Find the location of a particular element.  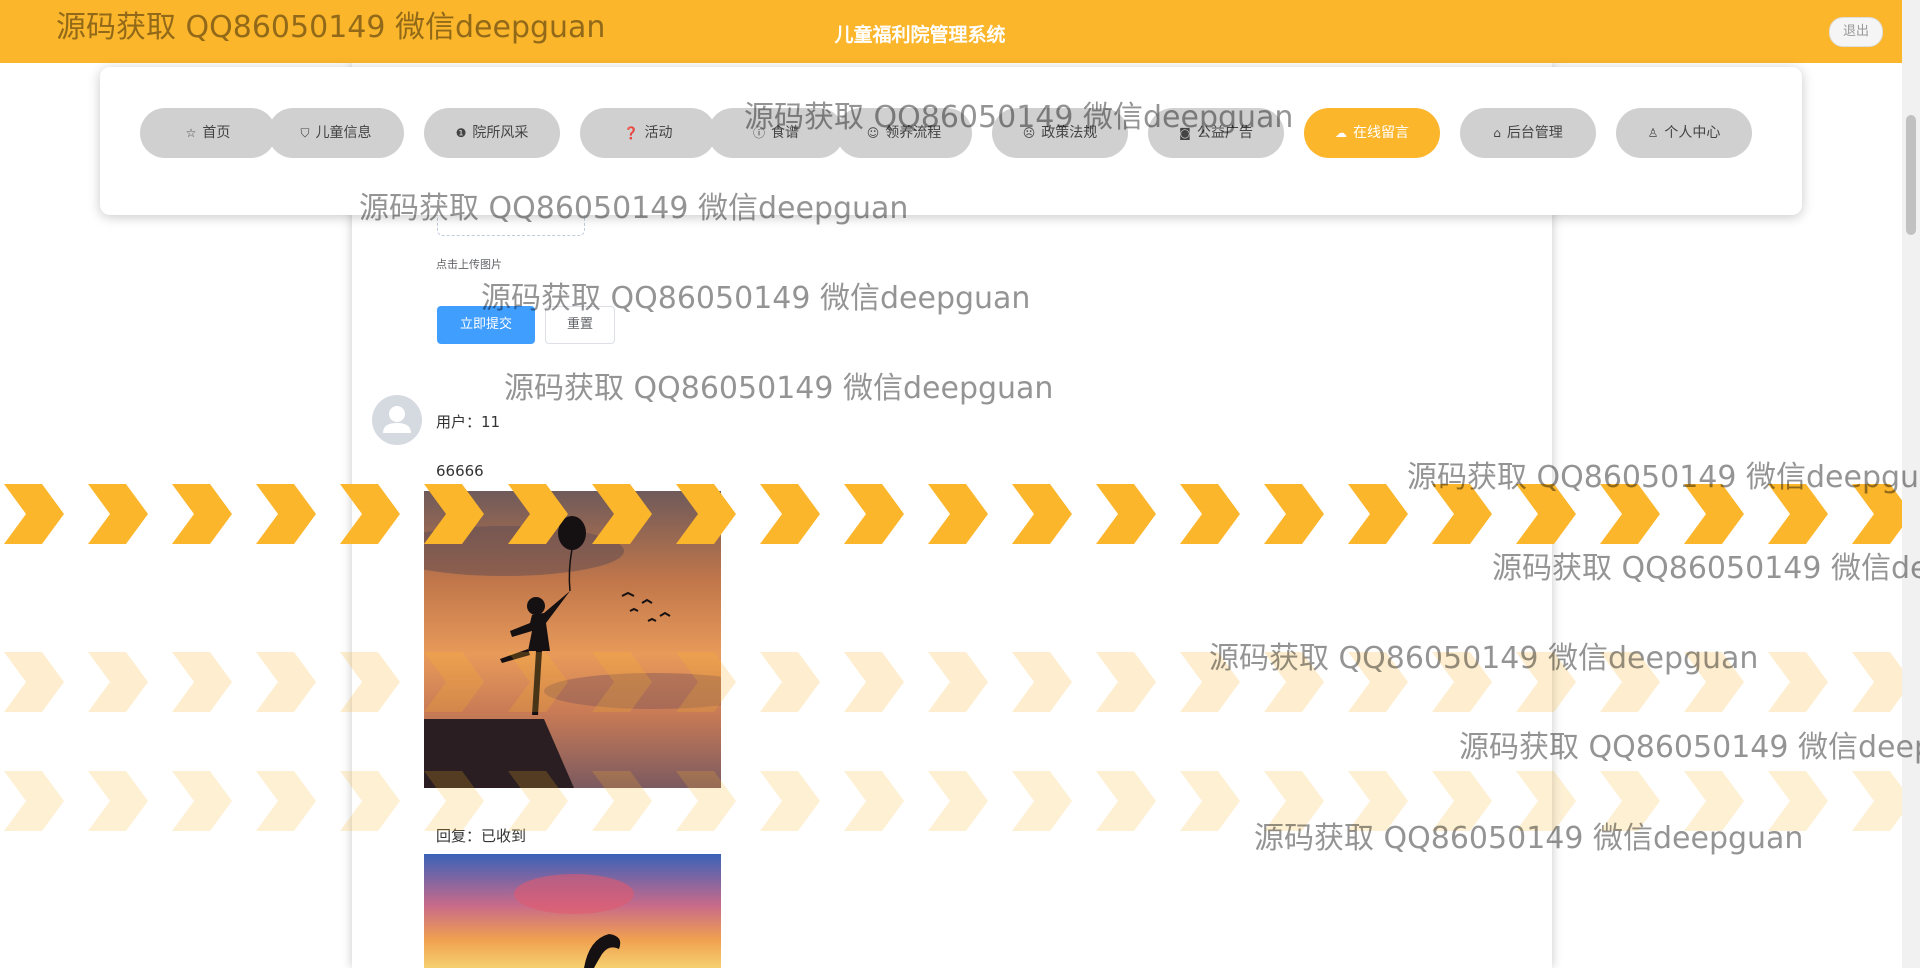

nav-item-label: 院所风采 is located at coordinates (500, 133).